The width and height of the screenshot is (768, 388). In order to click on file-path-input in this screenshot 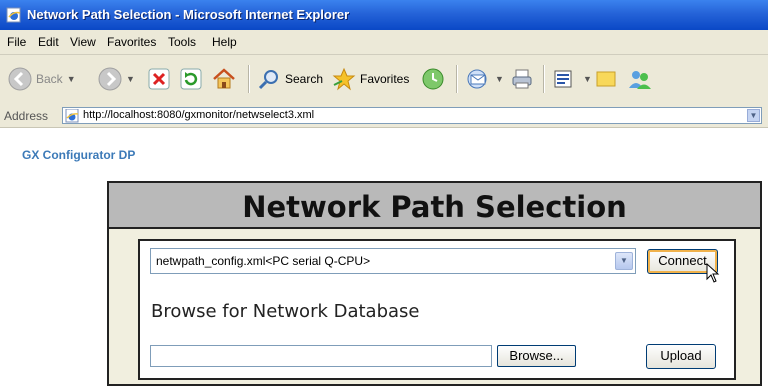, I will do `click(321, 356)`.